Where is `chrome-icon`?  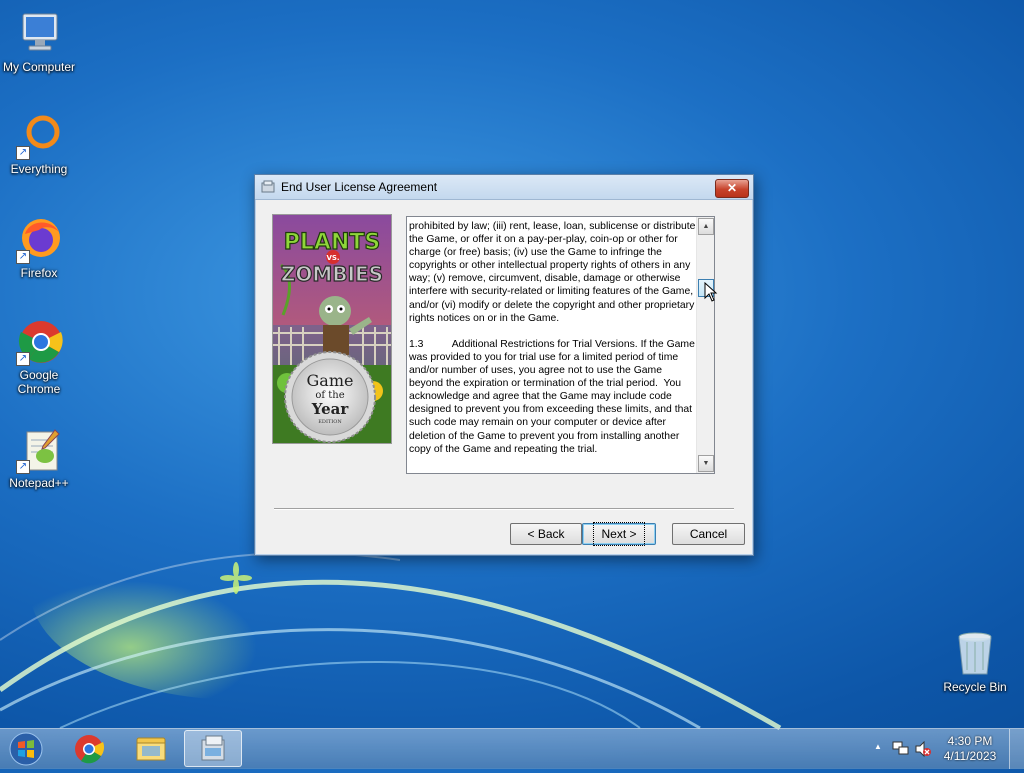
chrome-icon is located at coordinates (90, 749).